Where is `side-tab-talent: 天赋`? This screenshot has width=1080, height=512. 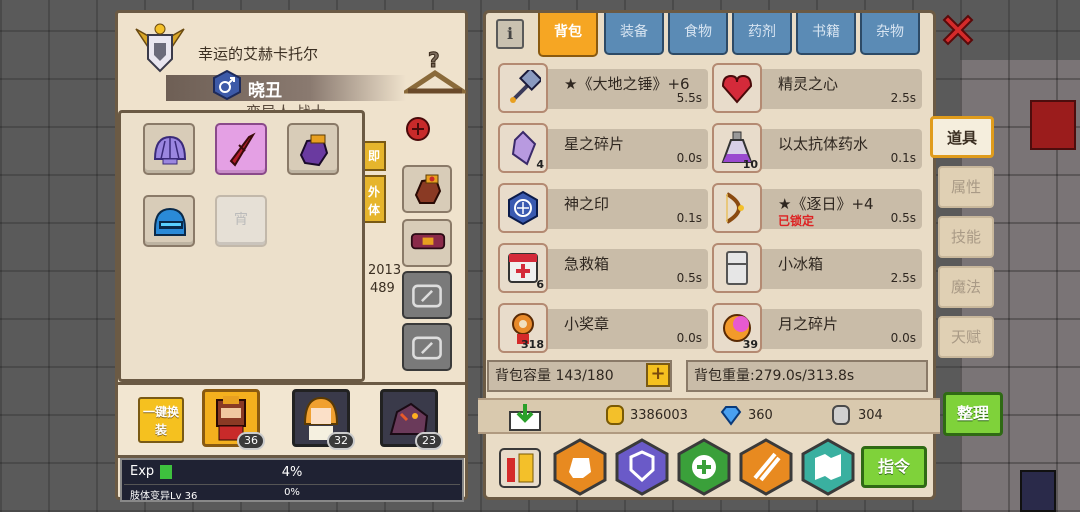
side-tab-talent: 天赋 is located at coordinates (966, 337).